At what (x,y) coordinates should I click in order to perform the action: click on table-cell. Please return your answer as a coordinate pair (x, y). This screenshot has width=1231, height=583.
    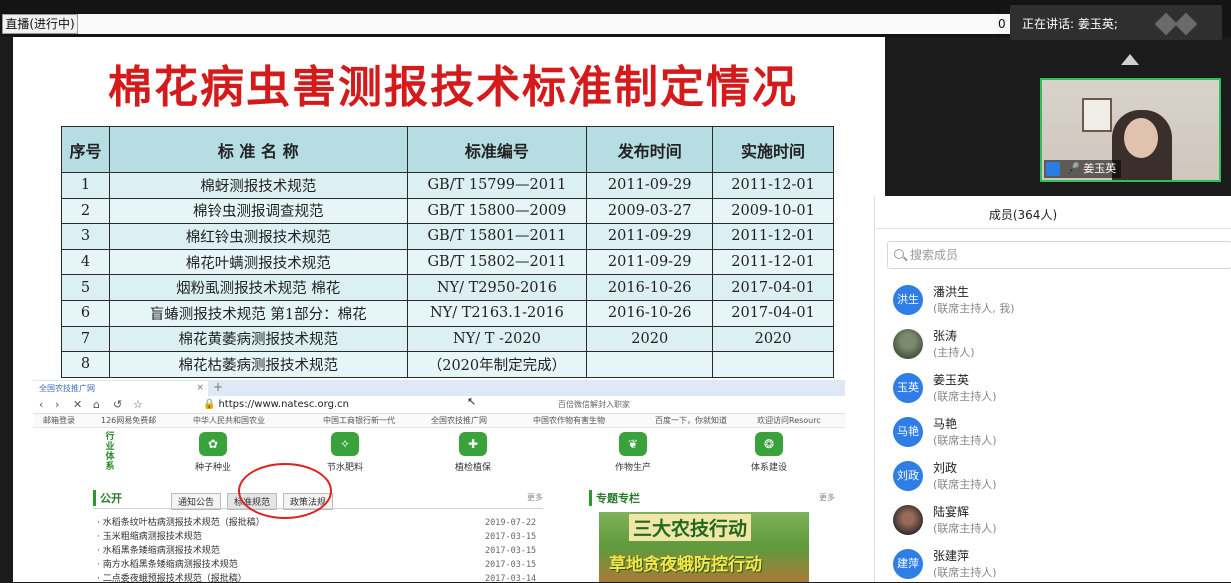
    Looking at the image, I should click on (773, 364).